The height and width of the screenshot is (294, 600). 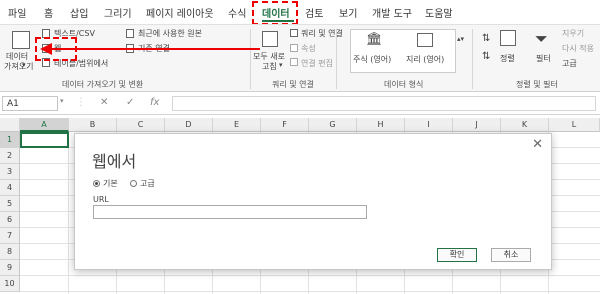 What do you see at coordinates (381, 125) in the screenshot?
I see `column-header-h: H` at bounding box center [381, 125].